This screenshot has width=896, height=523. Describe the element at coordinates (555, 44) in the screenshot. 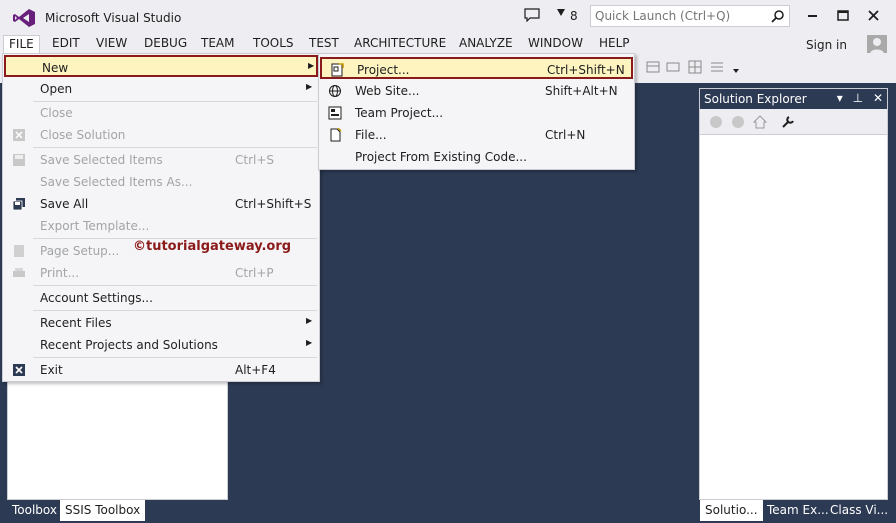

I see `menu-window: WINDOW` at that location.